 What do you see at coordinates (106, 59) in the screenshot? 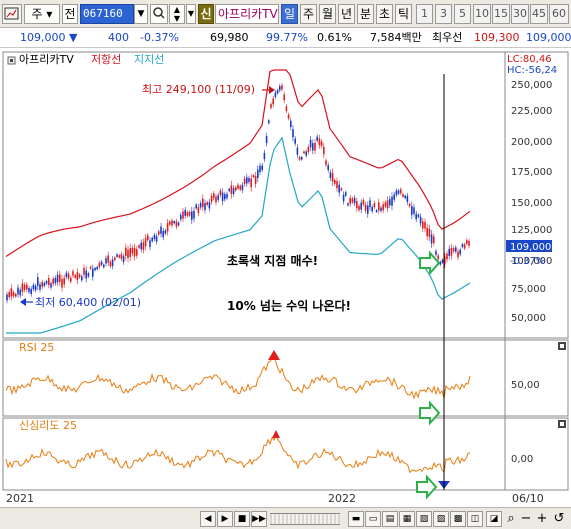
I see `legend-resist: 저항선` at bounding box center [106, 59].